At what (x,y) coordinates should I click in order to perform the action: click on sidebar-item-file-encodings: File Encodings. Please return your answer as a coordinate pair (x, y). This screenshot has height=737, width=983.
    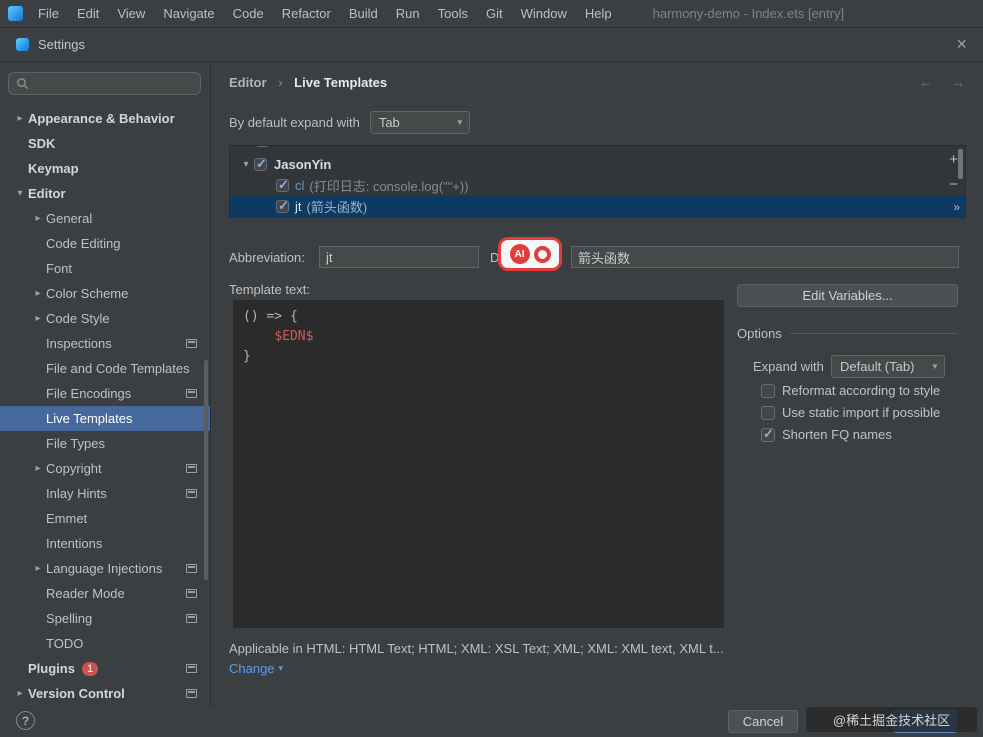
    Looking at the image, I should click on (105, 393).